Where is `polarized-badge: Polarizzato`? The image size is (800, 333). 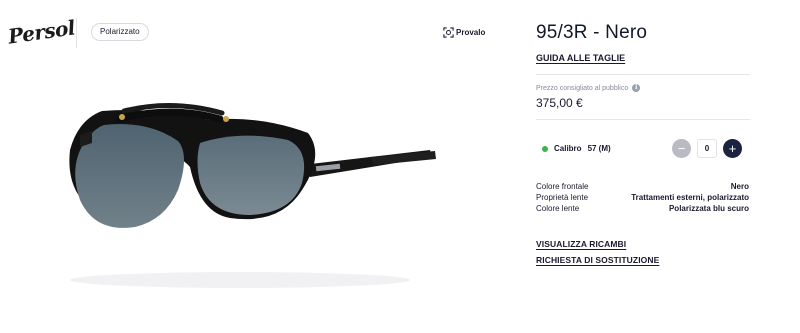
polarized-badge: Polarizzato is located at coordinates (120, 32).